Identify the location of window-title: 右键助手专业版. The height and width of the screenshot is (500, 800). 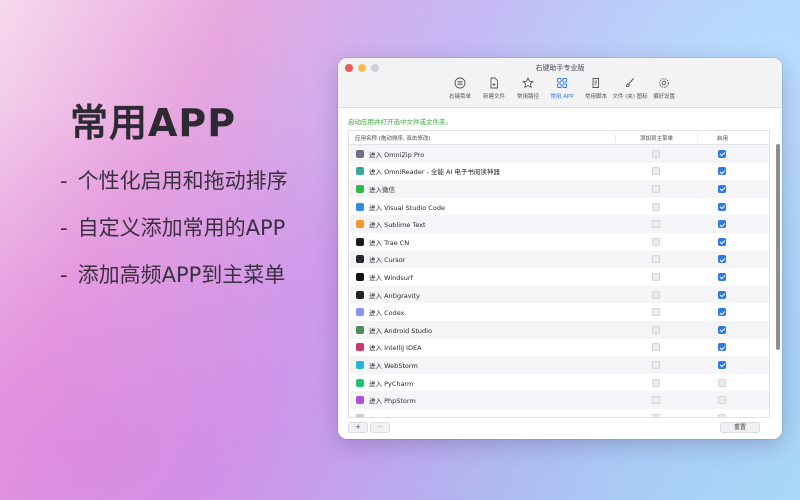
(560, 68).